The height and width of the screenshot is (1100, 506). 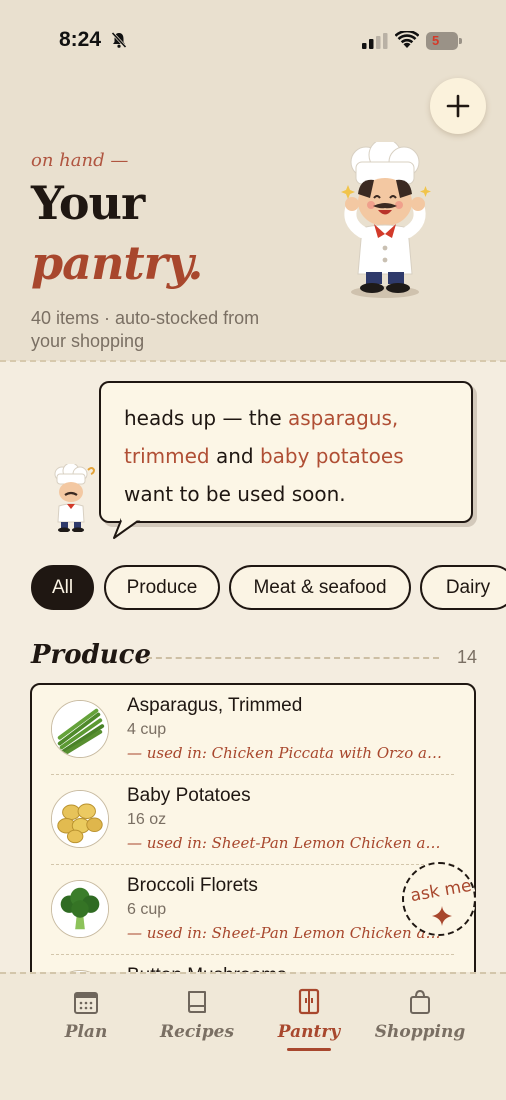 I want to click on tab-plan-label: Plan, so click(x=86, y=1032).